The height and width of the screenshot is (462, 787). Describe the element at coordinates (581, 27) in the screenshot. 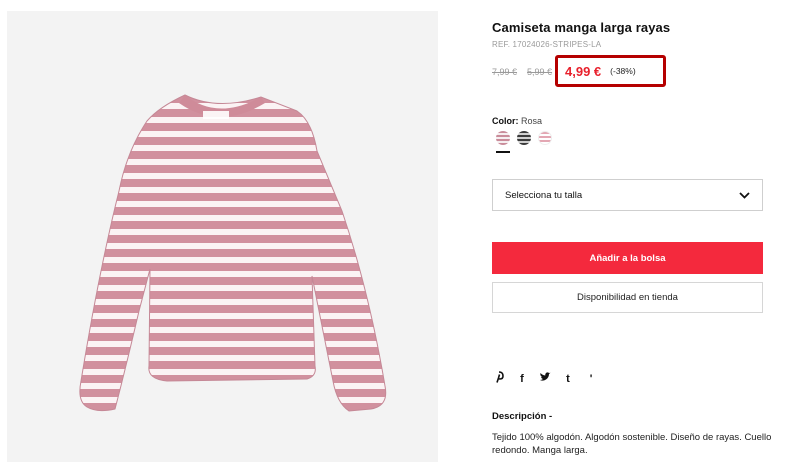

I see `product-title: Camiseta manga larga rayas` at that location.